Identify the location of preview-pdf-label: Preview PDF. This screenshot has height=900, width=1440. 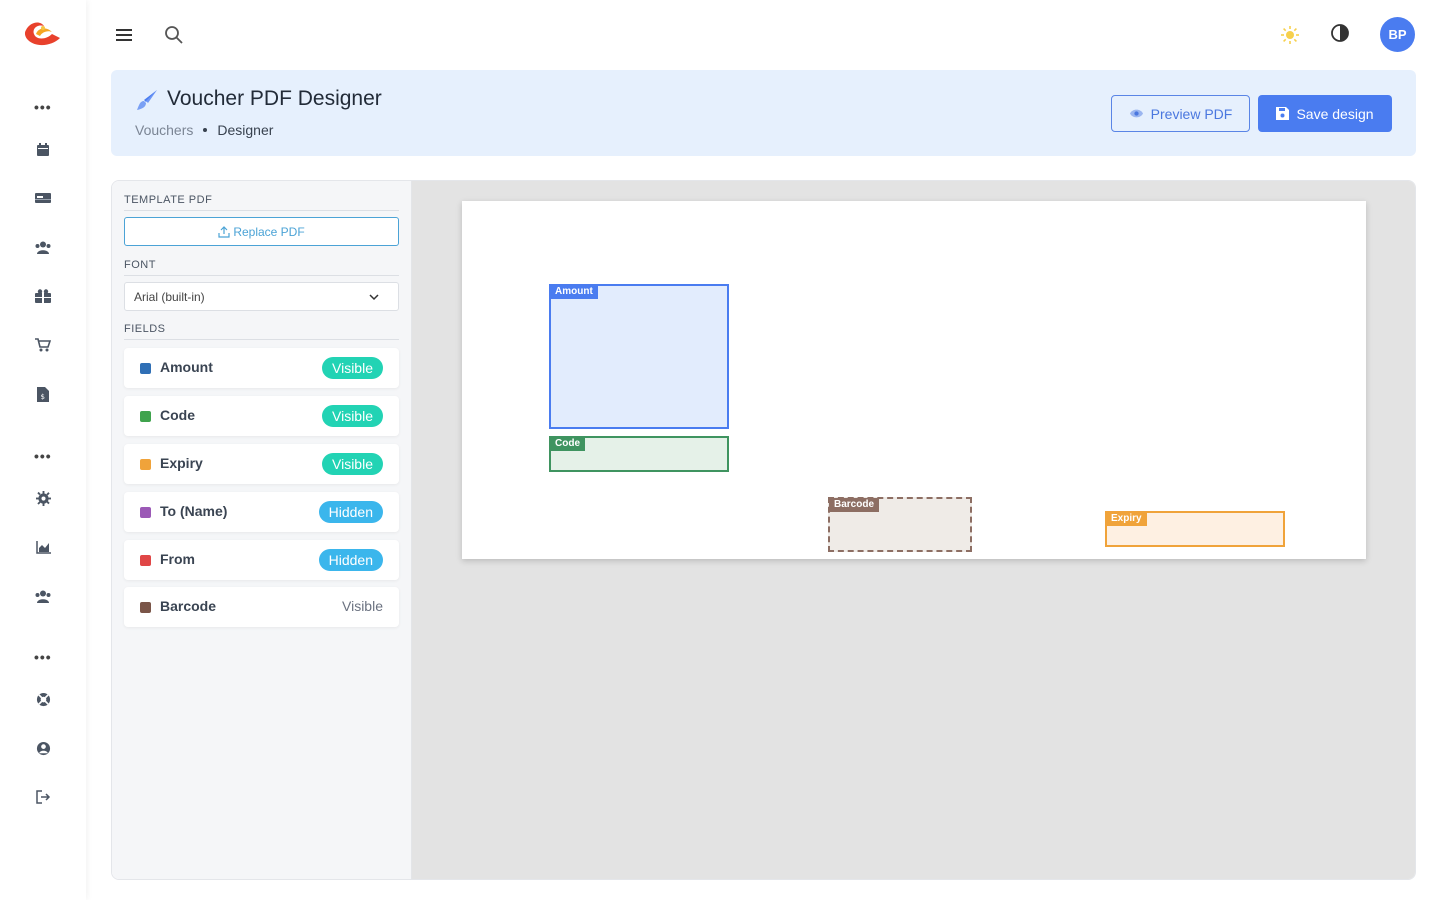
(1191, 113).